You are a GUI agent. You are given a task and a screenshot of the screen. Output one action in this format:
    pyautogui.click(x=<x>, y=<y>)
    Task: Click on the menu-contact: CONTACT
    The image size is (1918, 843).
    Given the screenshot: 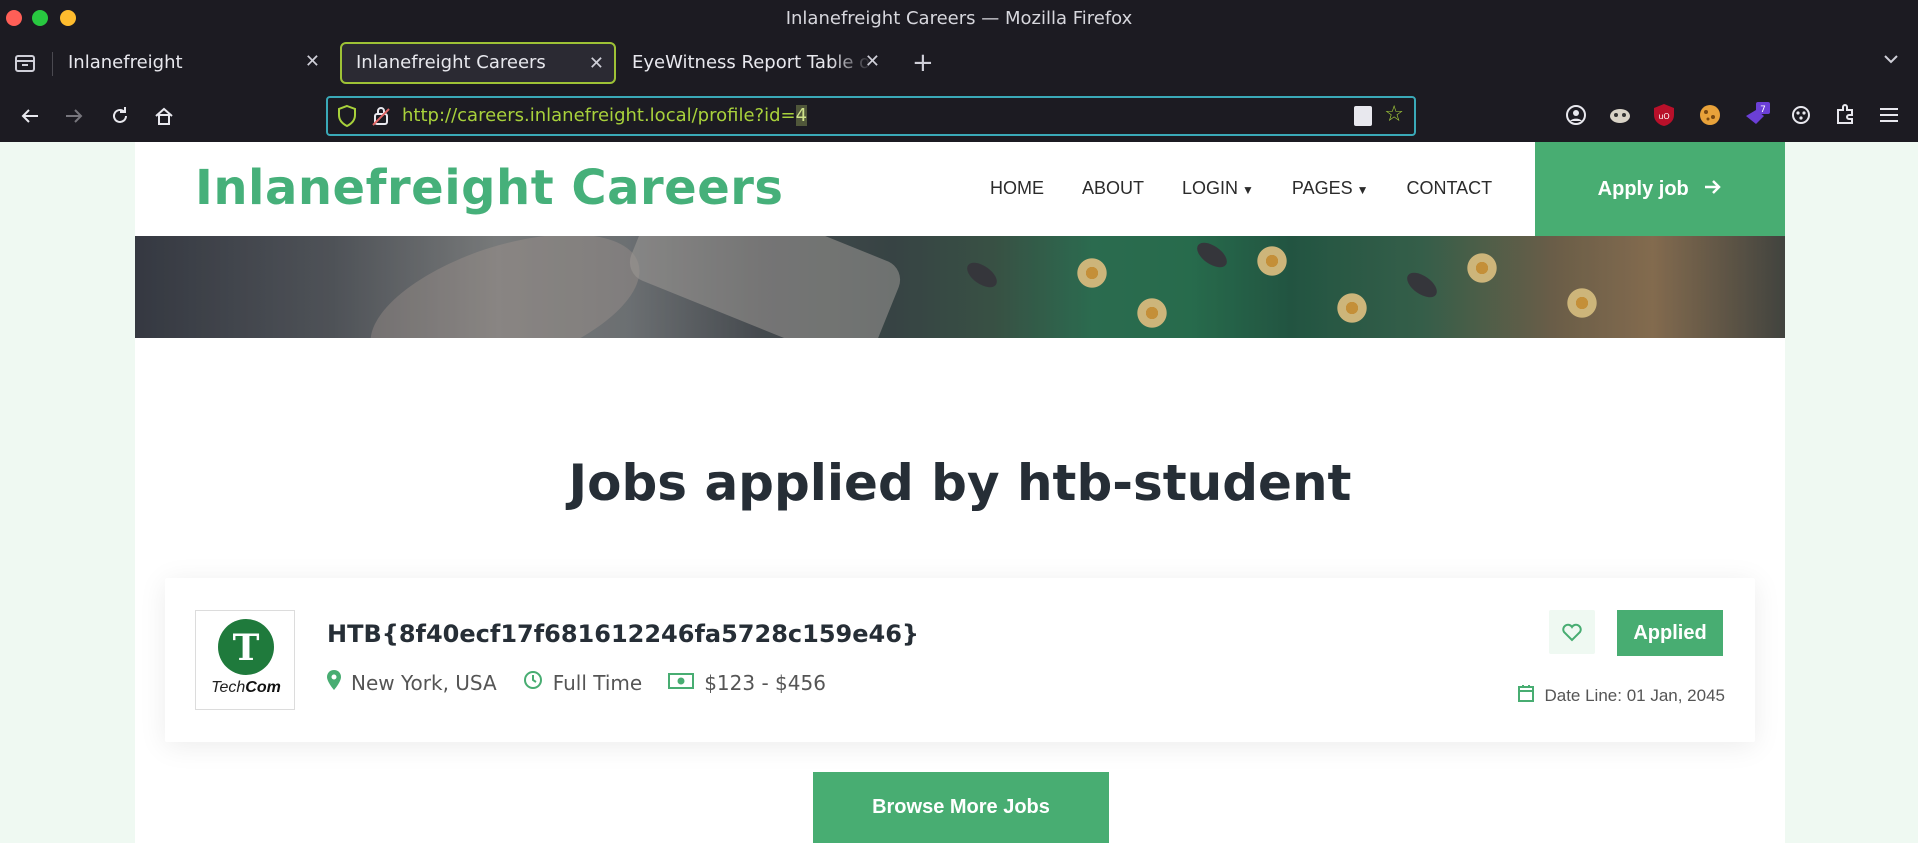 What is the action you would take?
    pyautogui.click(x=1450, y=188)
    